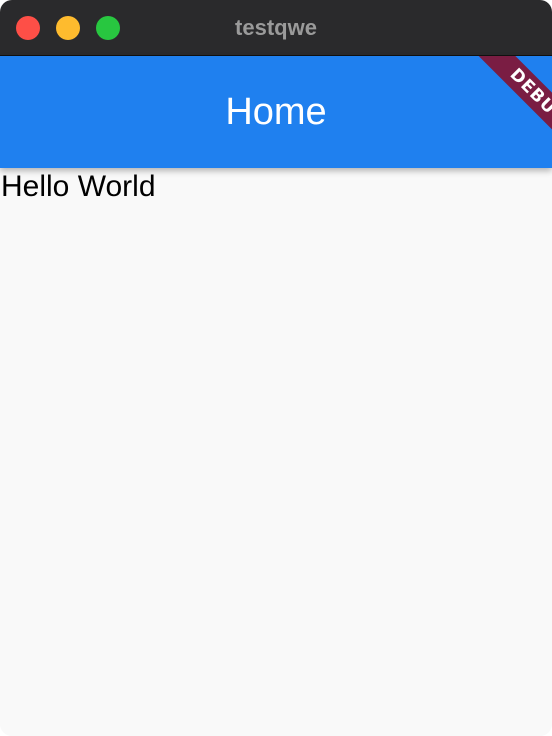 The image size is (552, 736). I want to click on debug-banner-container: DEBUG, so click(496, 112).